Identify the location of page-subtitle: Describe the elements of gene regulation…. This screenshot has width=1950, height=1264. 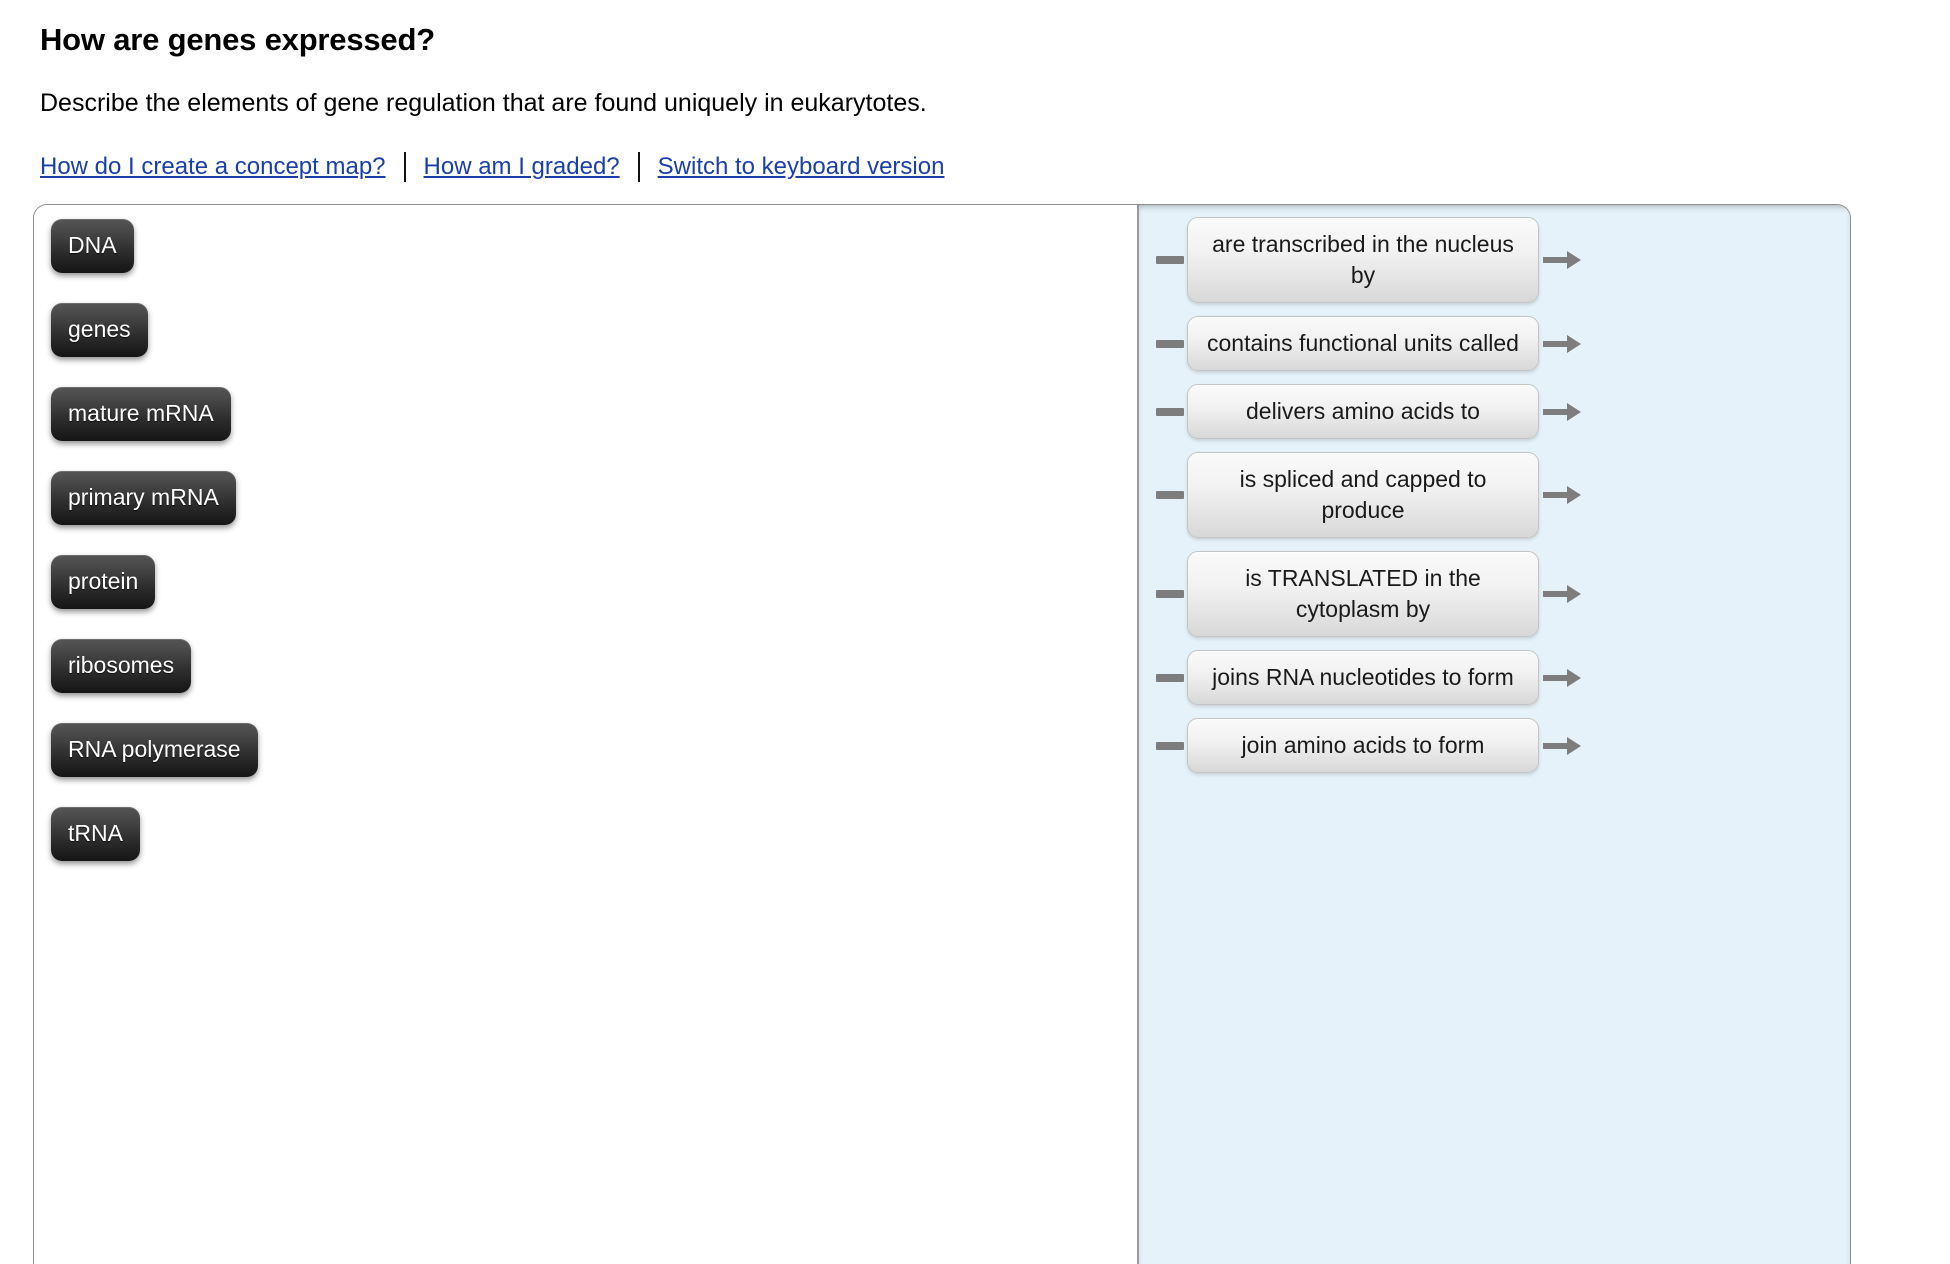
(483, 103).